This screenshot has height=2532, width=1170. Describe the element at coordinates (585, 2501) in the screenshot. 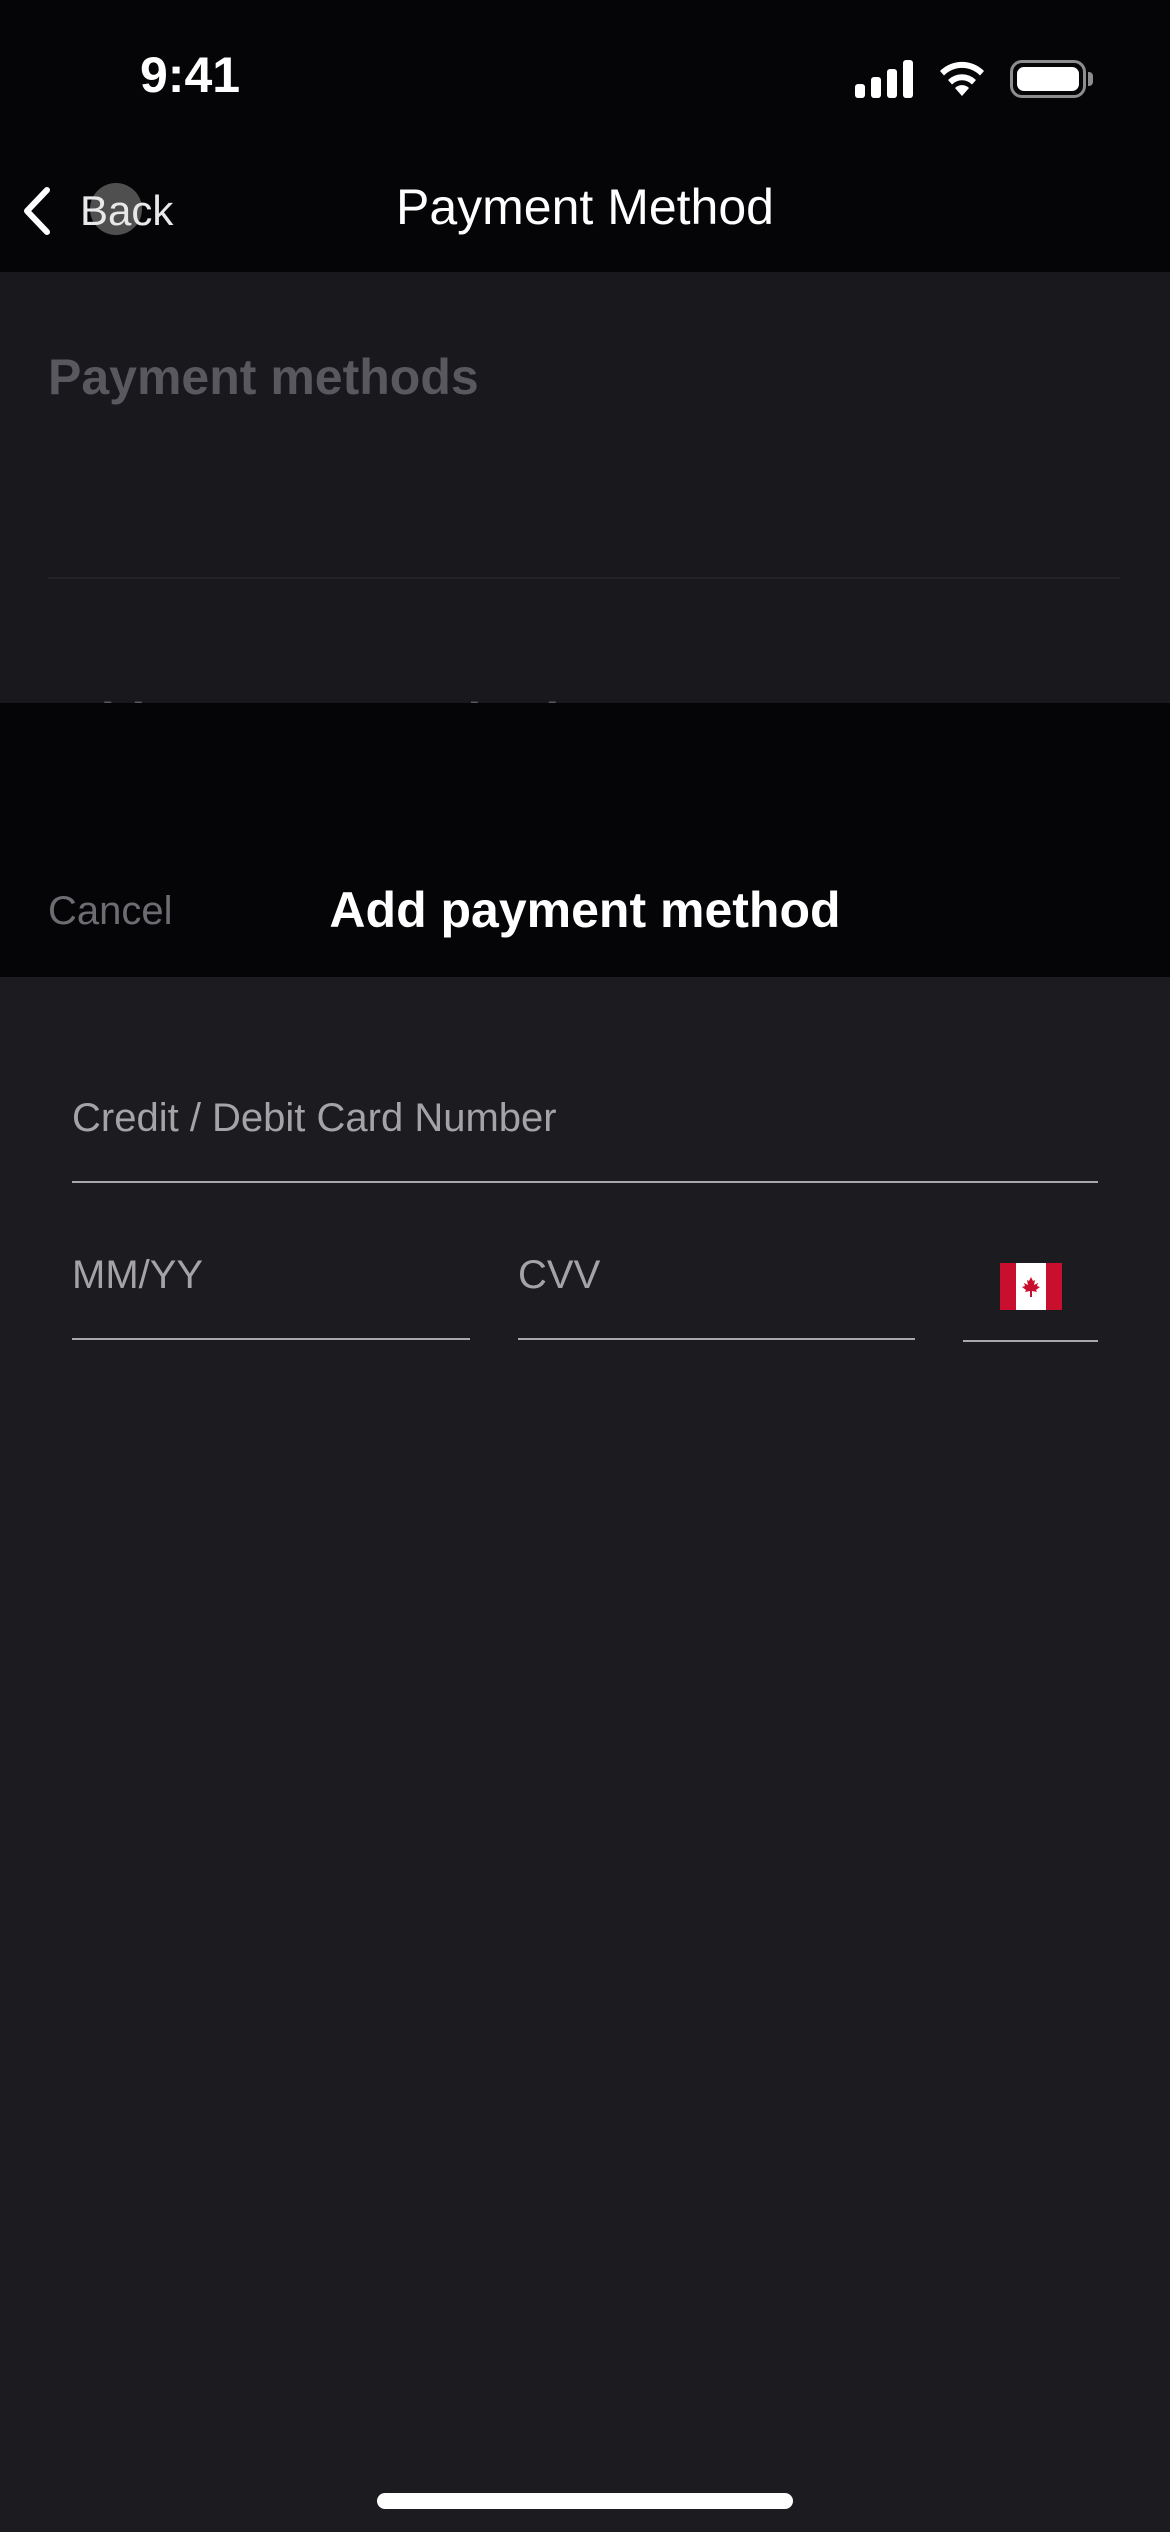

I see `home-indicator` at that location.